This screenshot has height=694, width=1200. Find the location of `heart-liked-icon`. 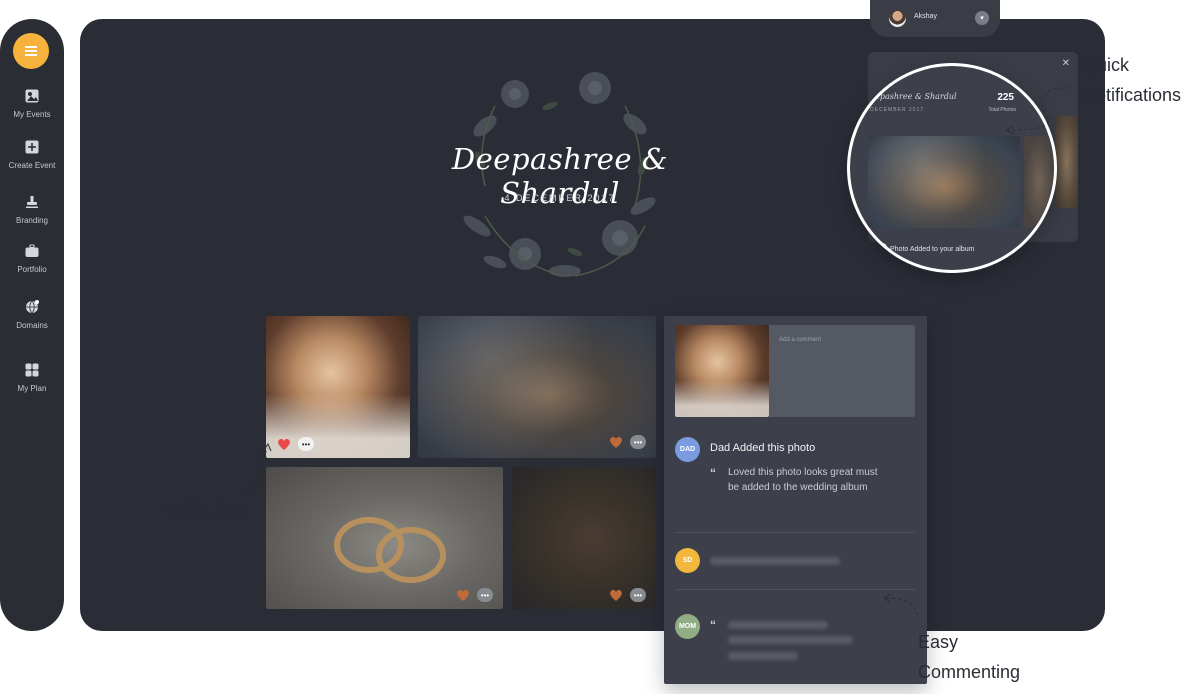

heart-liked-icon is located at coordinates (284, 444).